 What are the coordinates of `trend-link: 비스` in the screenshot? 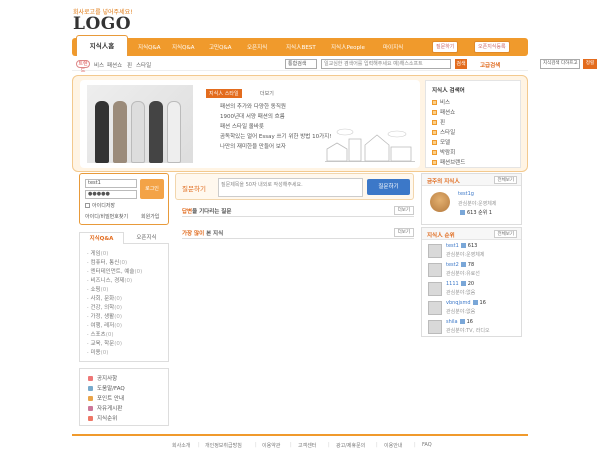 It's located at (99, 65).